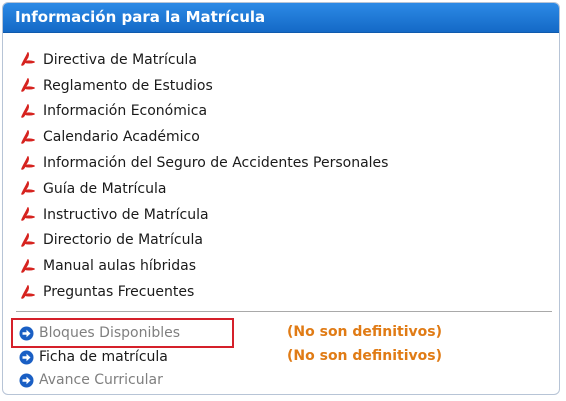 Image resolution: width=566 pixels, height=401 pixels. Describe the element at coordinates (122, 333) in the screenshot. I see `highlight-box` at that location.